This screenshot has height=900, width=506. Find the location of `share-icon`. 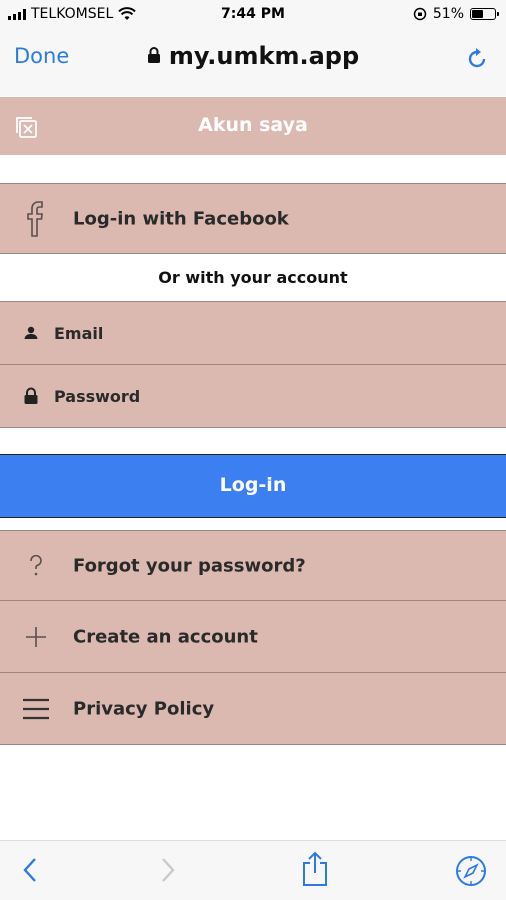

share-icon is located at coordinates (315, 869).